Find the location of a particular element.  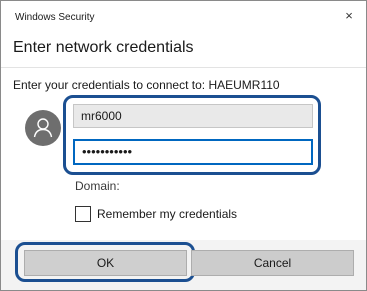

cancel-button: Cancel is located at coordinates (272, 263).